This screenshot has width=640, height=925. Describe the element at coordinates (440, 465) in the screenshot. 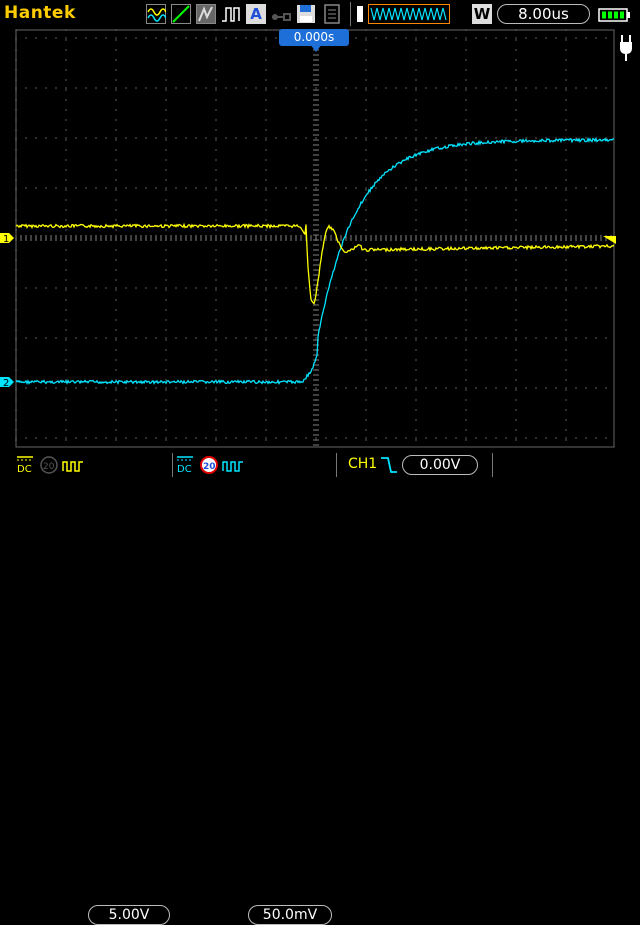

I see `trigger-level-value: 0.00V` at that location.